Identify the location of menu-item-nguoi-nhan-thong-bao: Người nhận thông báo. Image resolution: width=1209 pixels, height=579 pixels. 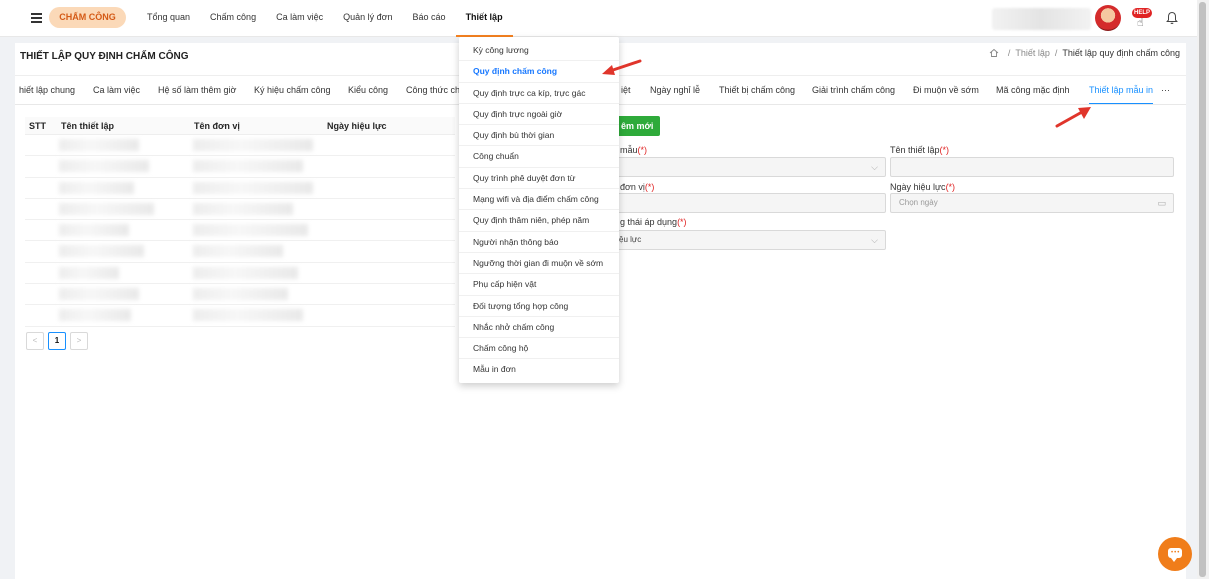
(539, 242).